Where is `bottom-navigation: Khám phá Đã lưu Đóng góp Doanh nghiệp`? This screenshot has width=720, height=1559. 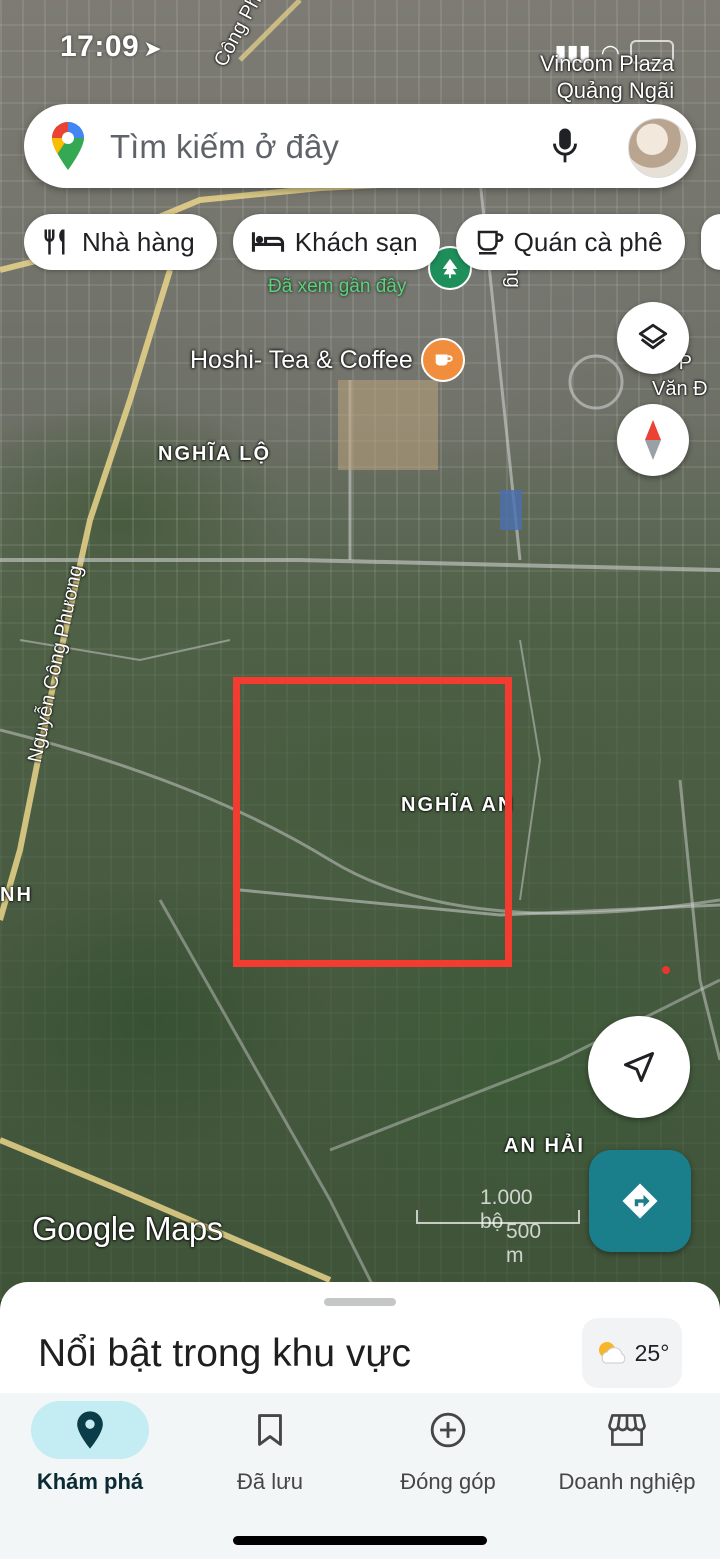
bottom-navigation: Khám phá Đã lưu Đóng góp Doanh nghiệp is located at coordinates (360, 1476).